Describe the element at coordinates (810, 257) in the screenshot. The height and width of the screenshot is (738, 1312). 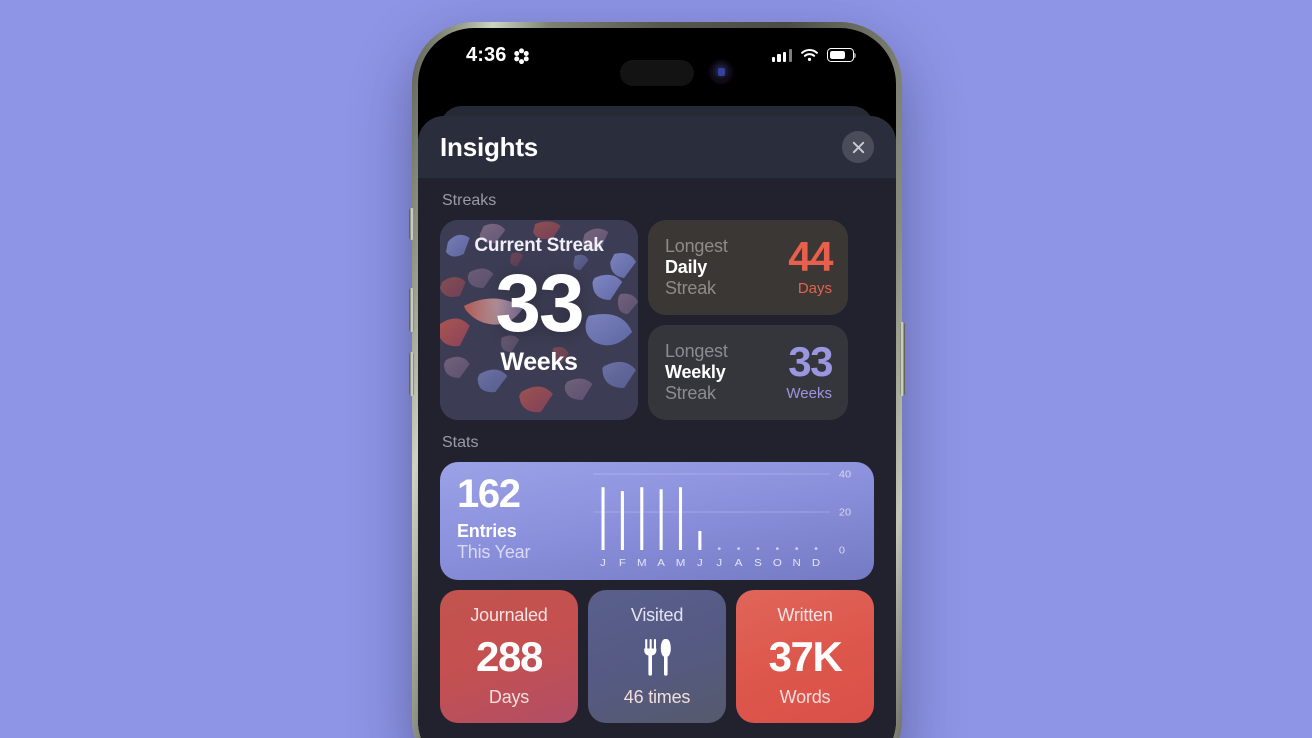
I see `longest-daily-value: 44` at that location.